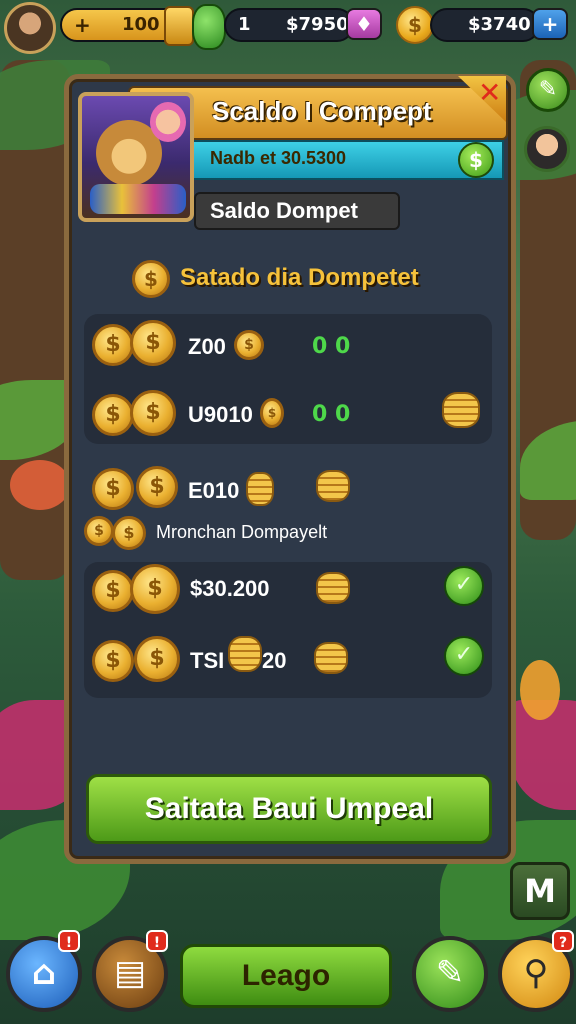 The width and height of the screenshot is (576, 1024). Describe the element at coordinates (364, 24) in the screenshot. I see `gift-icon: ♦` at that location.